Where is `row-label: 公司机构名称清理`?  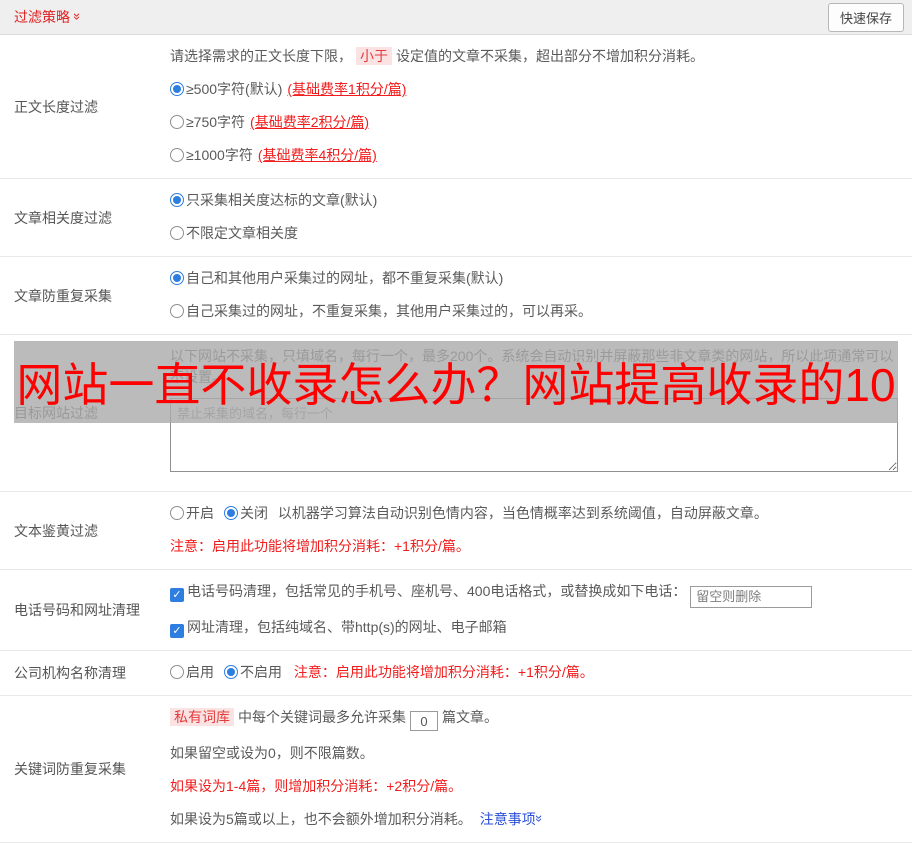
row-label: 公司机构名称清理 is located at coordinates (85, 673).